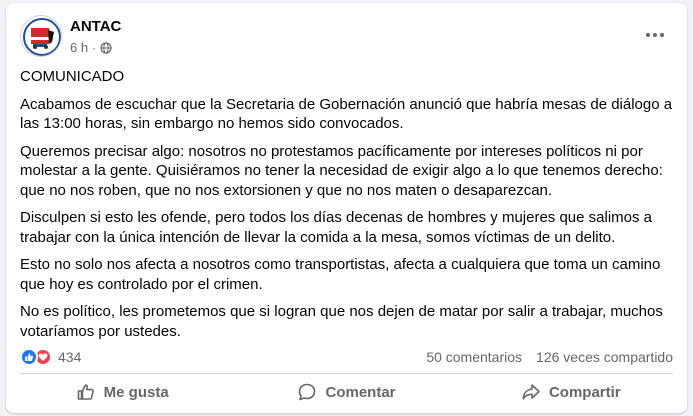 The height and width of the screenshot is (416, 693). Describe the element at coordinates (584, 392) in the screenshot. I see `share-label: Compartir` at that location.